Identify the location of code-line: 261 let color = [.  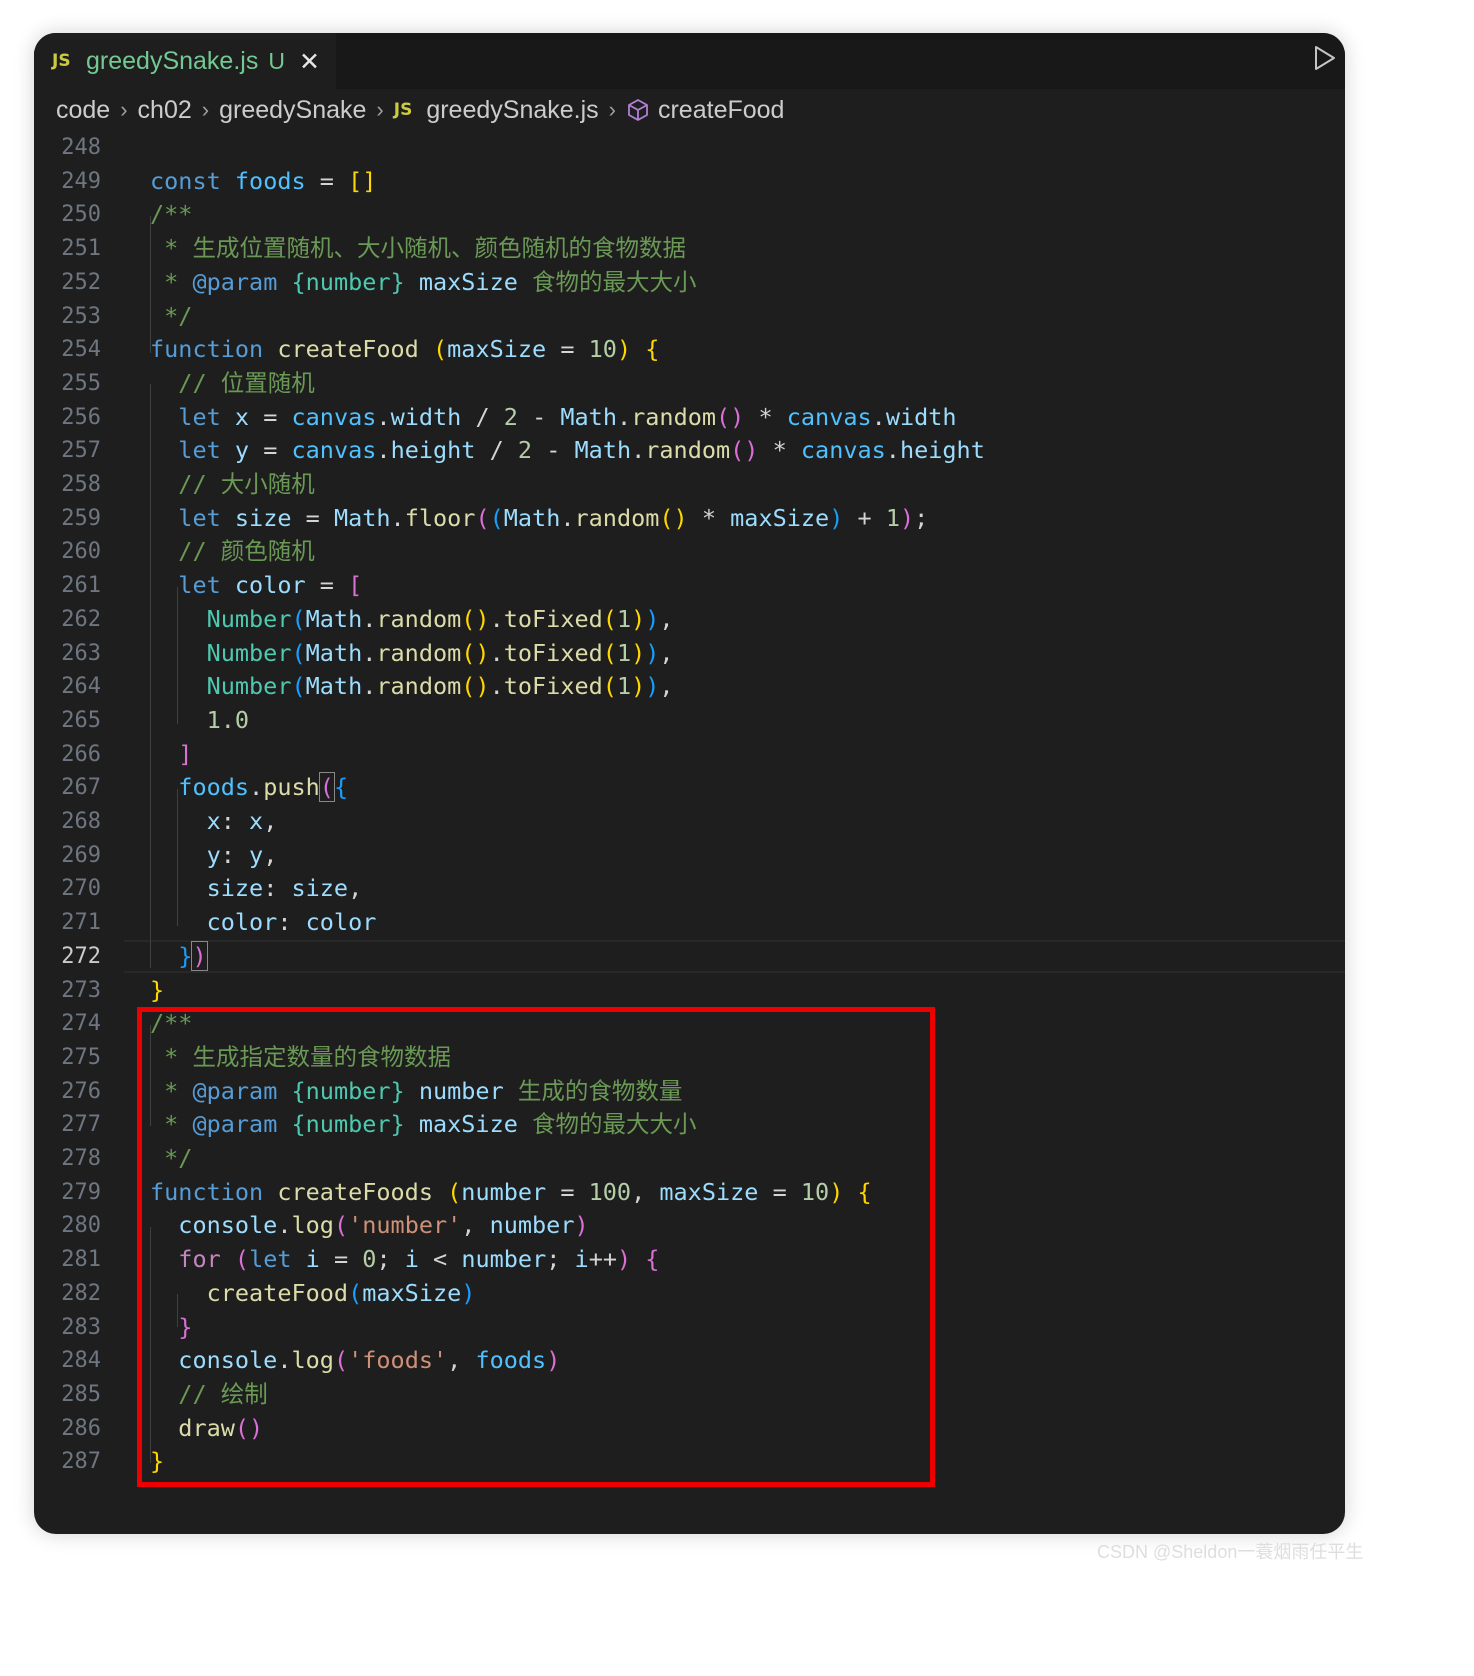
(689, 586).